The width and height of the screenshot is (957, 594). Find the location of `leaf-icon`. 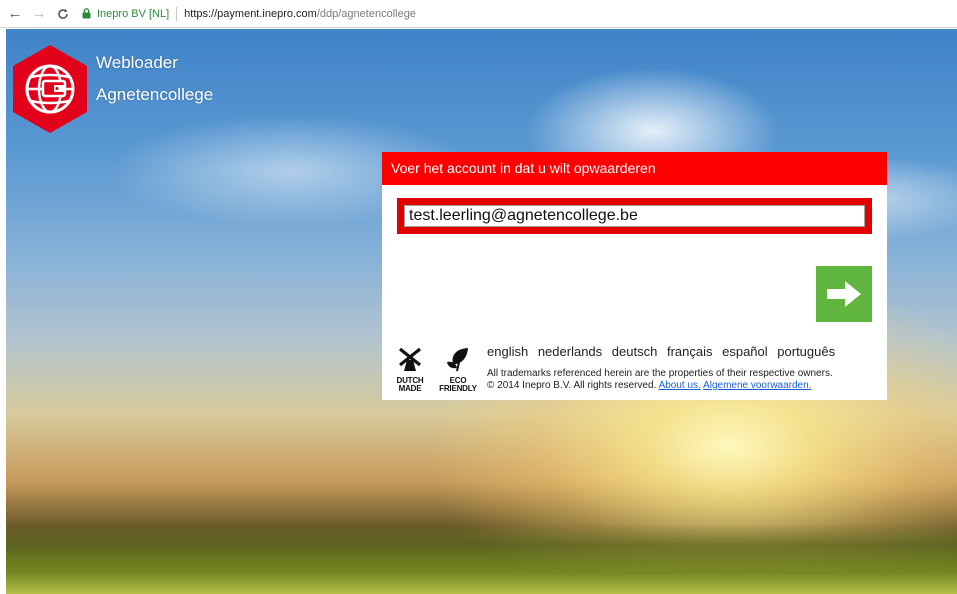

leaf-icon is located at coordinates (457, 360).